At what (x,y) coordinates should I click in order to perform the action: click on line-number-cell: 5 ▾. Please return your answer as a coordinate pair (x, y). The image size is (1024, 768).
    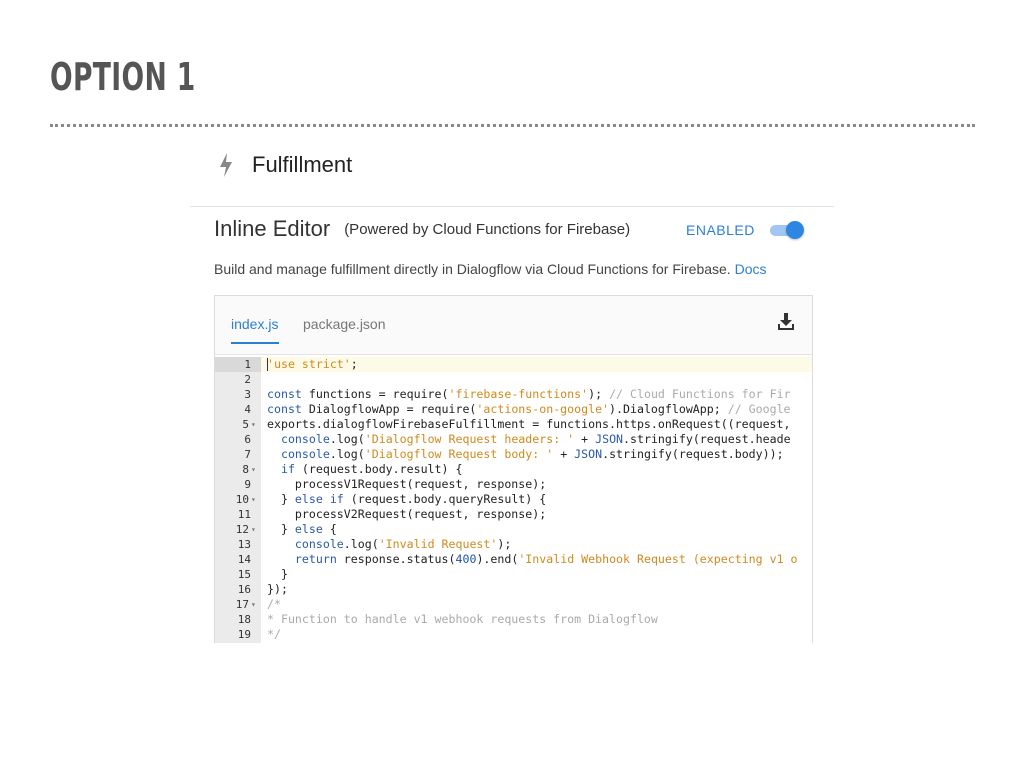
    Looking at the image, I should click on (238, 424).